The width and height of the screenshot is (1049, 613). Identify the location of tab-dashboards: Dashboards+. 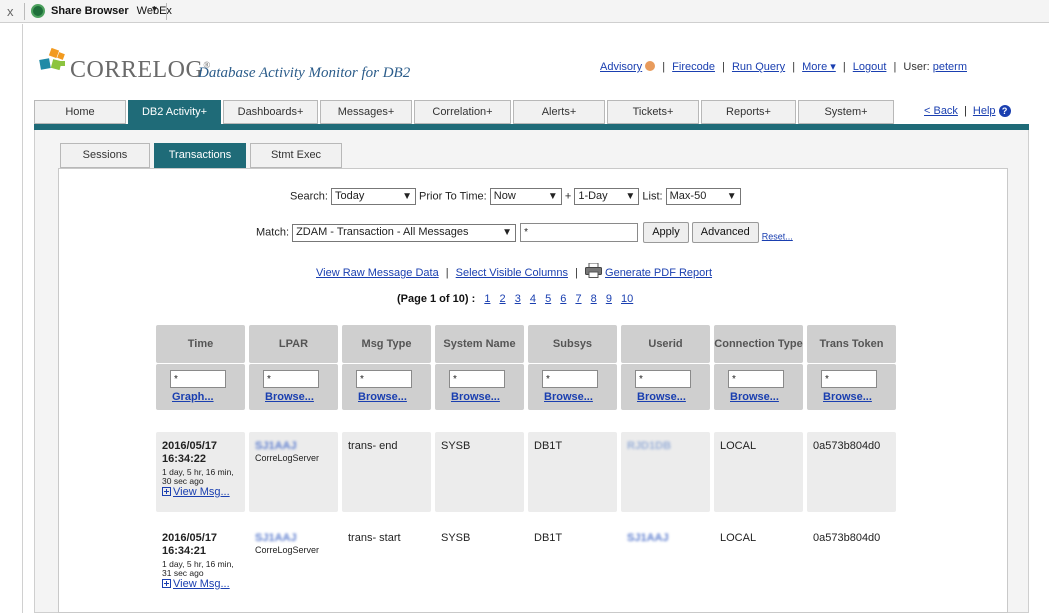
(270, 112).